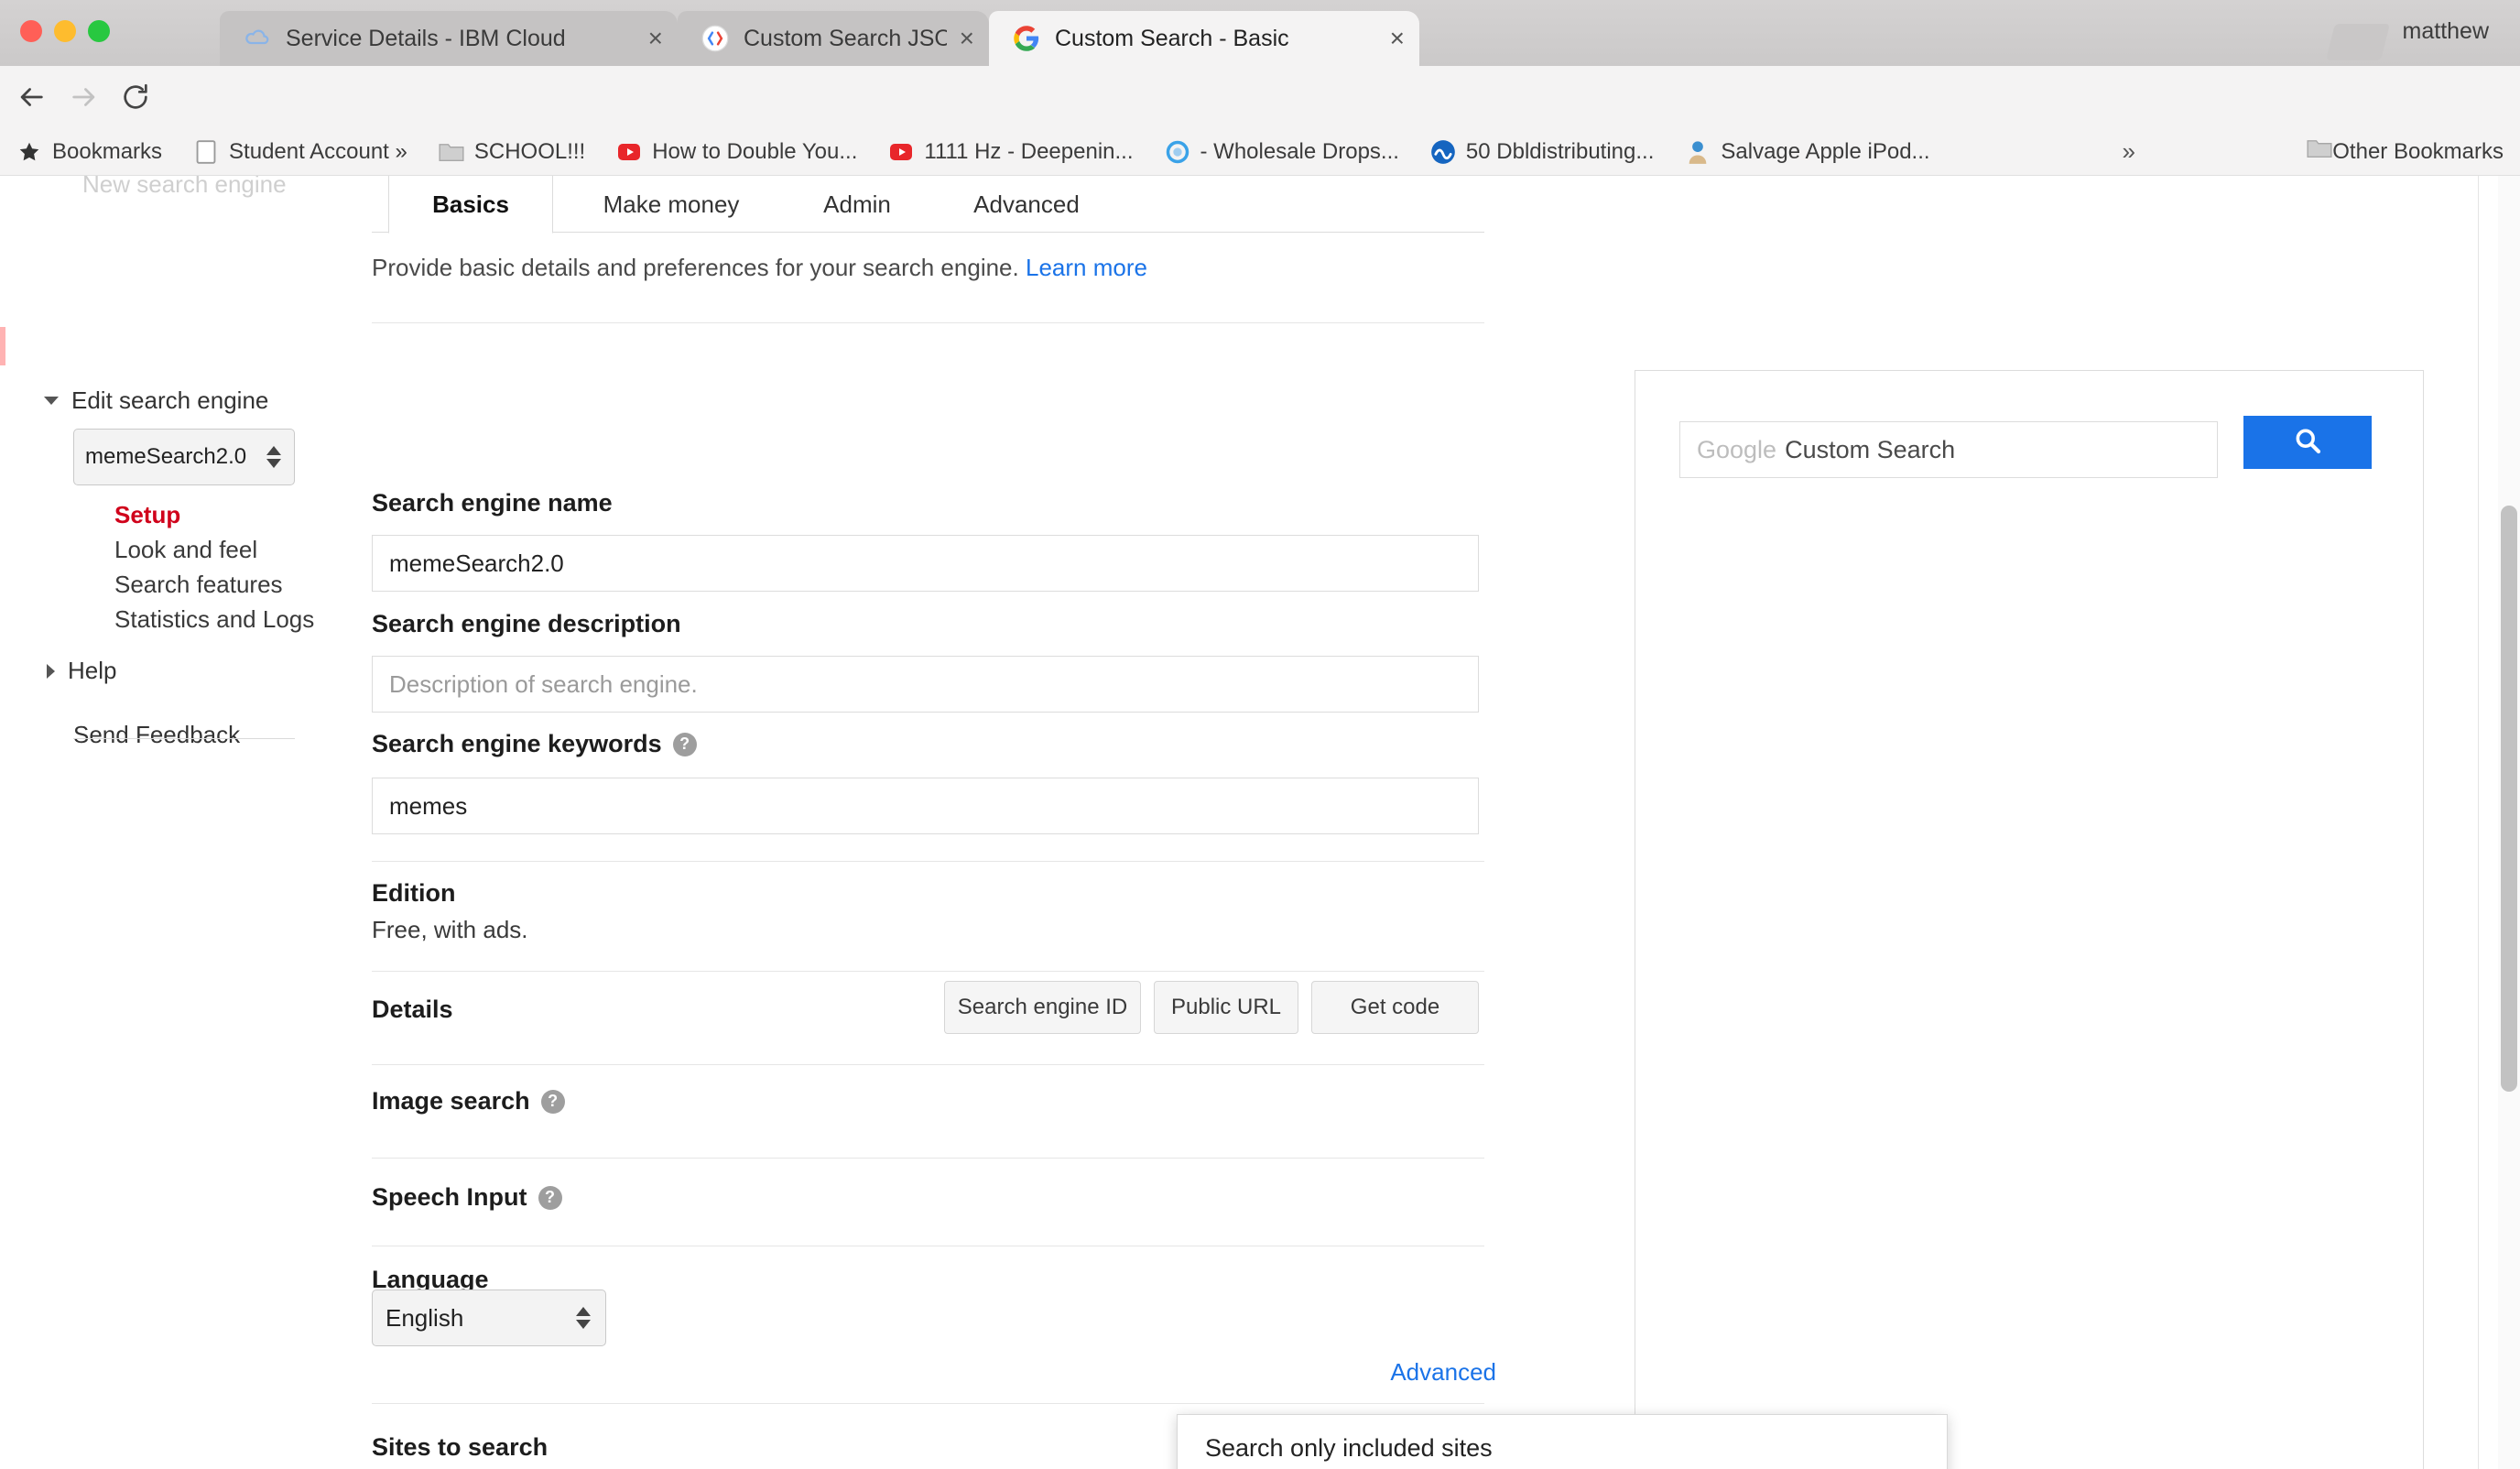 The height and width of the screenshot is (1469, 2520). Describe the element at coordinates (492, 503) in the screenshot. I see `search-engine-name-label: Search engine name` at that location.